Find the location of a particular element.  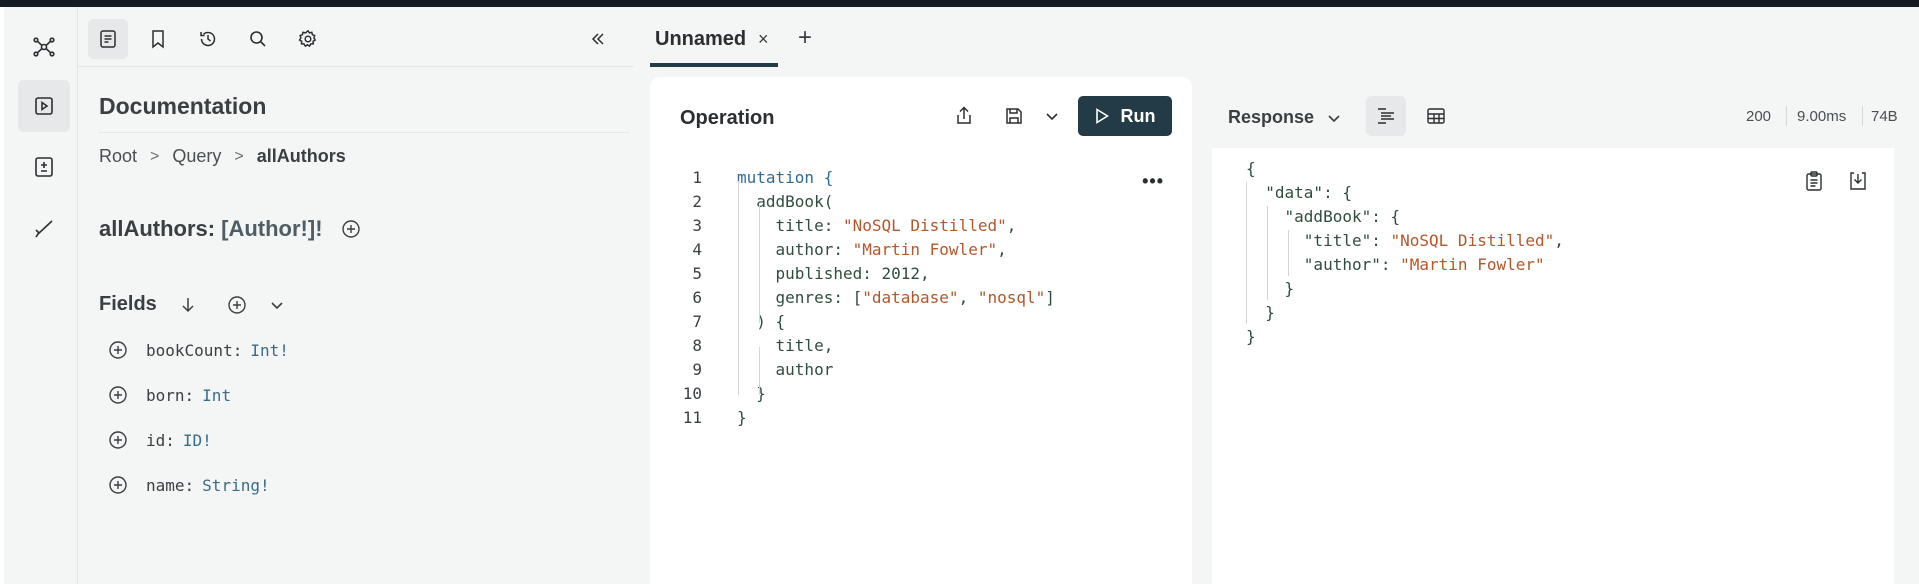

field-item-bookcount: bookCount: Int! is located at coordinates (198, 350).